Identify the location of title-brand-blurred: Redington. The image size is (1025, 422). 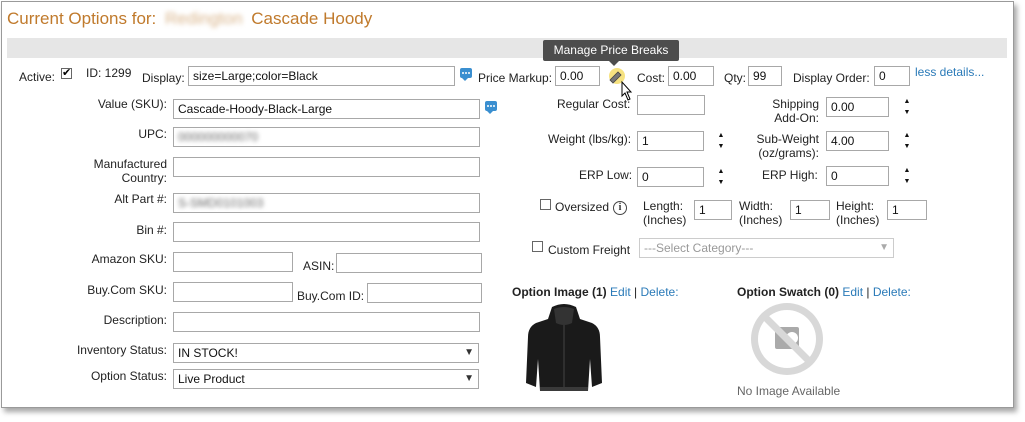
(204, 18).